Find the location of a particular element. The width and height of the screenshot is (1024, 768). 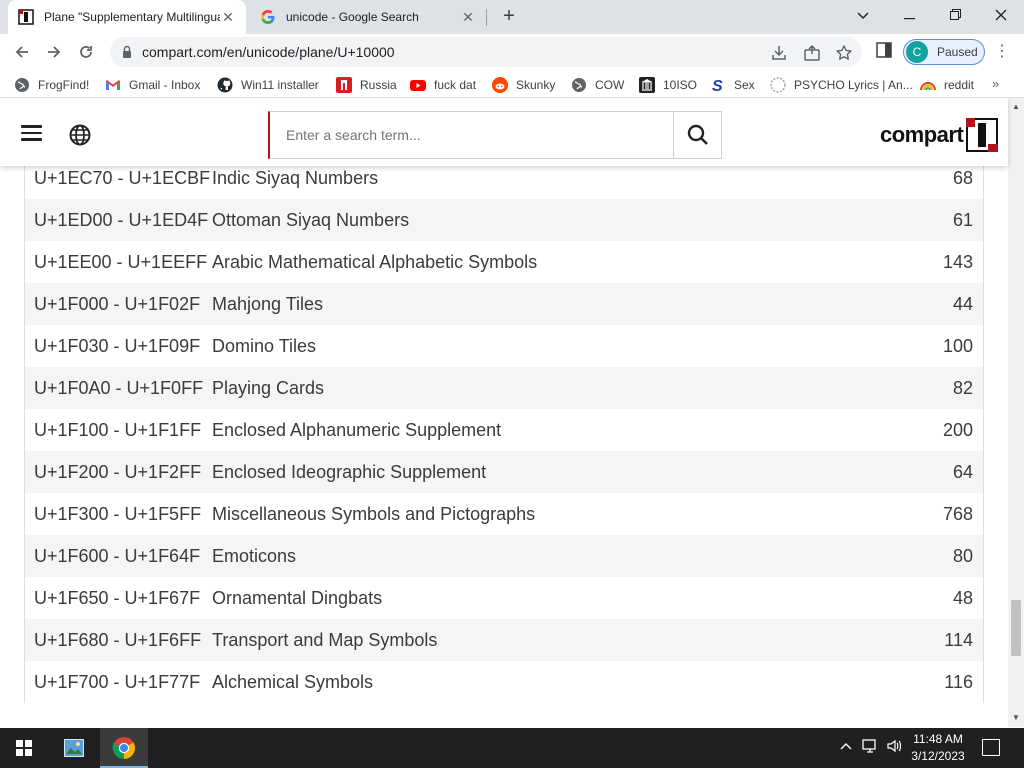

block-count: 200 is located at coordinates (957, 429).